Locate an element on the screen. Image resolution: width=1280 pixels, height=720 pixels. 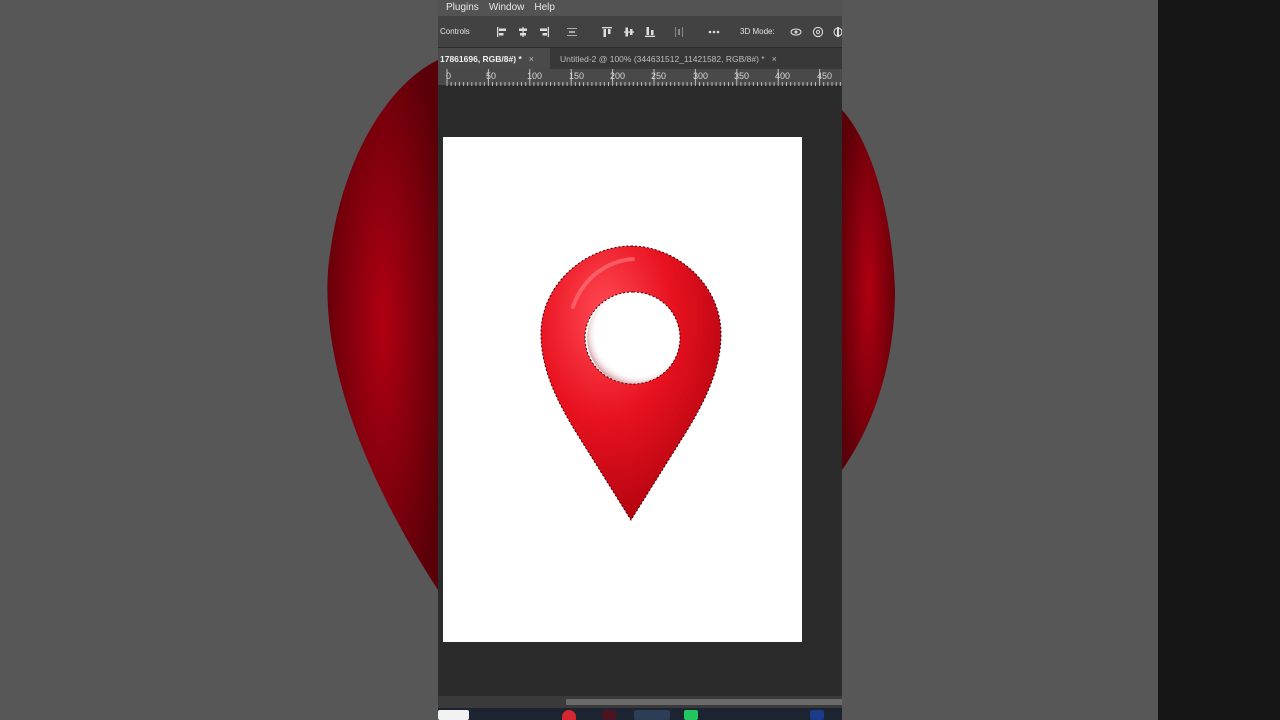
options-bar: Controls 3D Mode: is located at coordinates (640, 32).